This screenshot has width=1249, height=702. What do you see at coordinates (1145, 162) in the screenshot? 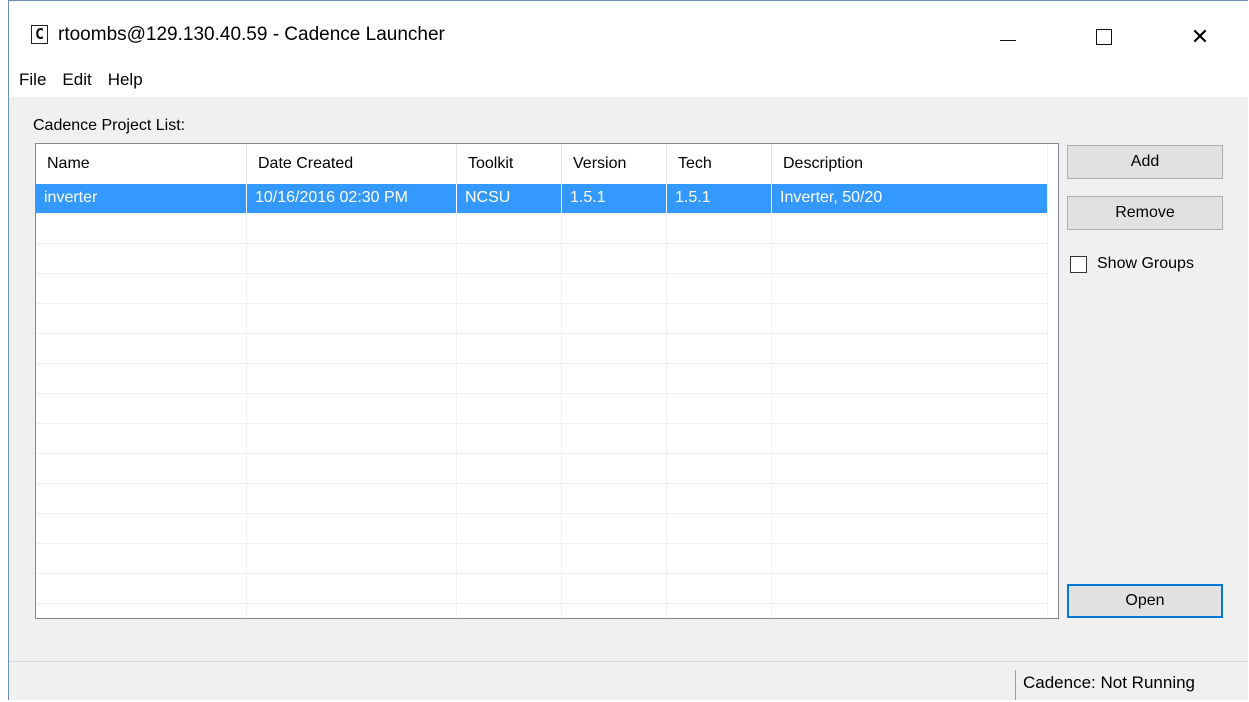
I see `add-button: Add` at bounding box center [1145, 162].